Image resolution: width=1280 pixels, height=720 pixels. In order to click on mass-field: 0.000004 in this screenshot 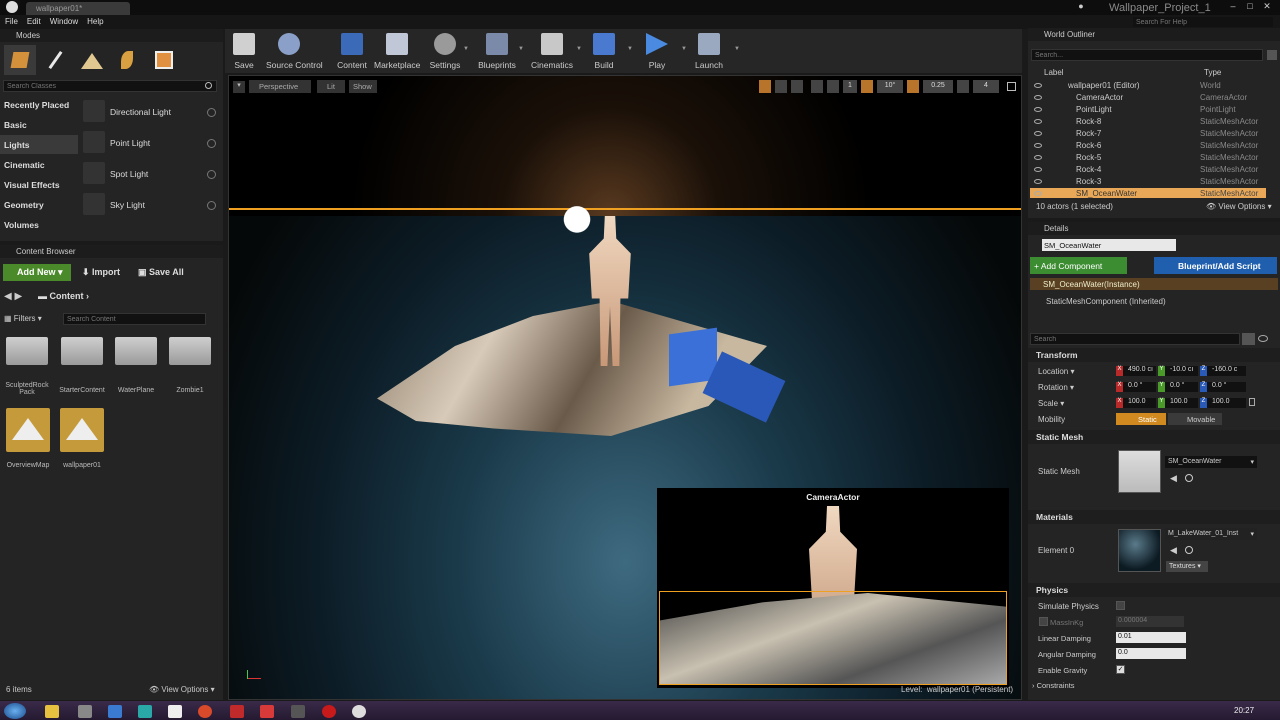, I will do `click(1150, 621)`.